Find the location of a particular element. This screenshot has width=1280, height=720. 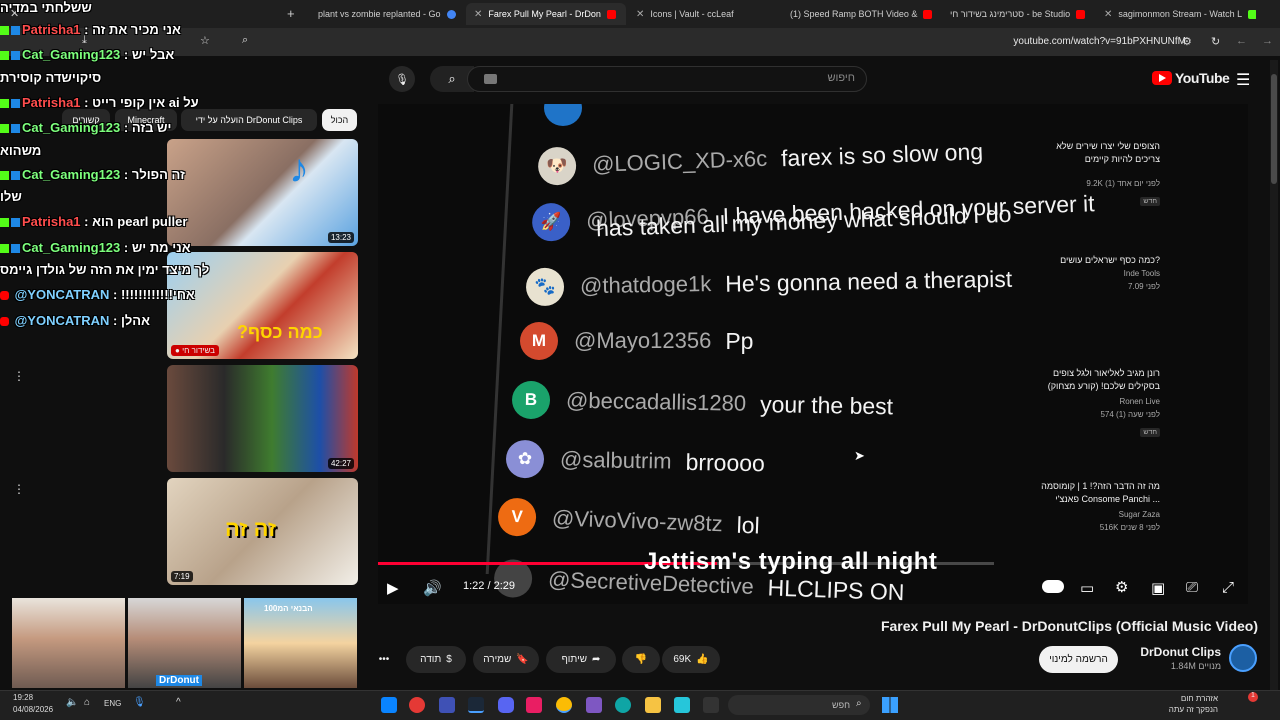

video-stats: 516K לפני 8 שנים is located at coordinates (1129, 527).